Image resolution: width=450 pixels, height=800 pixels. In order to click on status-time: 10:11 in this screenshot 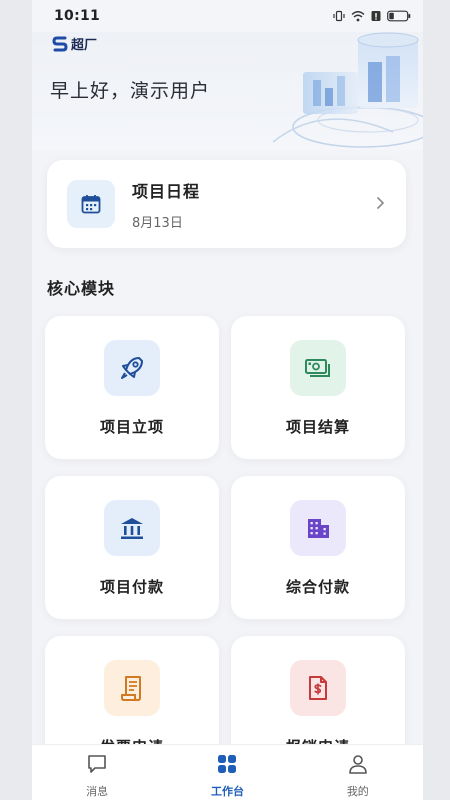, I will do `click(77, 16)`.